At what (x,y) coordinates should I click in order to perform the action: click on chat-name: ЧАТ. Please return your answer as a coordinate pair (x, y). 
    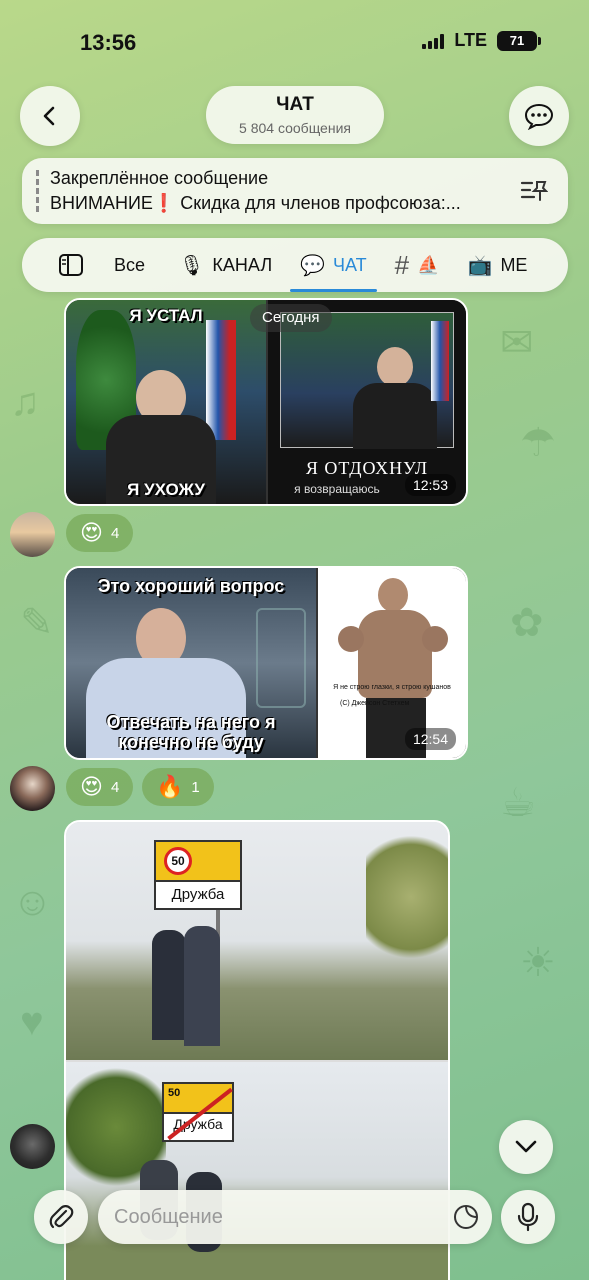
    Looking at the image, I should click on (295, 104).